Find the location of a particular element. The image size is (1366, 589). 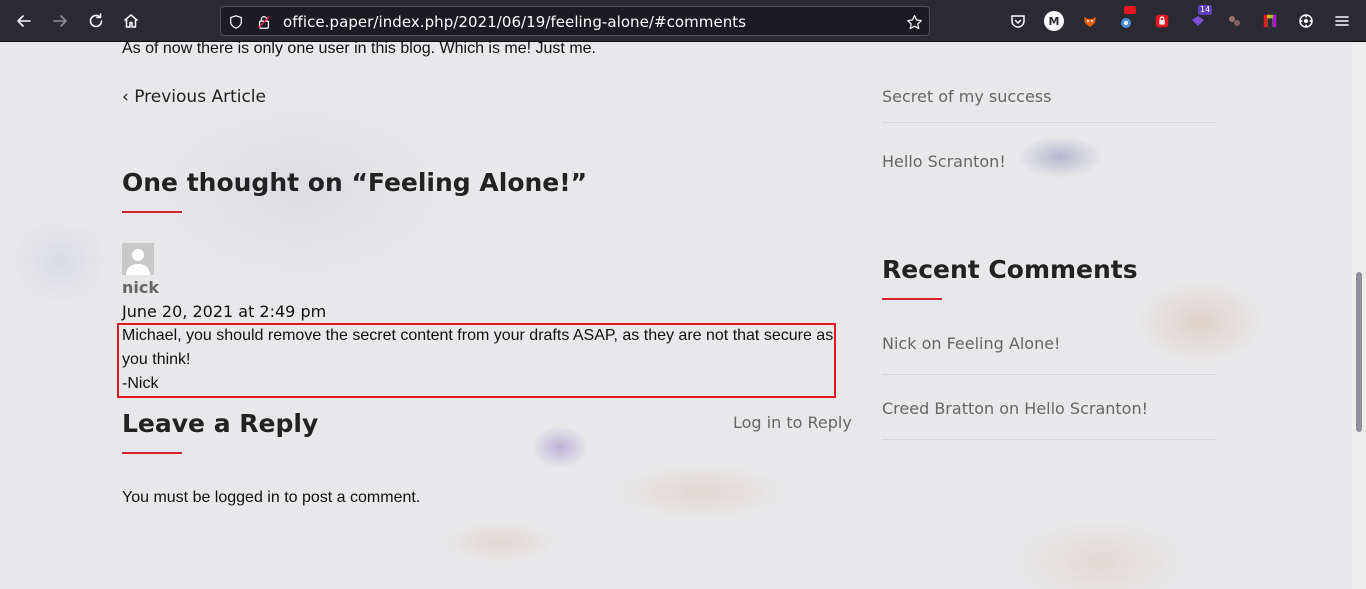

vertical-scrollbar is located at coordinates (1359, 315).